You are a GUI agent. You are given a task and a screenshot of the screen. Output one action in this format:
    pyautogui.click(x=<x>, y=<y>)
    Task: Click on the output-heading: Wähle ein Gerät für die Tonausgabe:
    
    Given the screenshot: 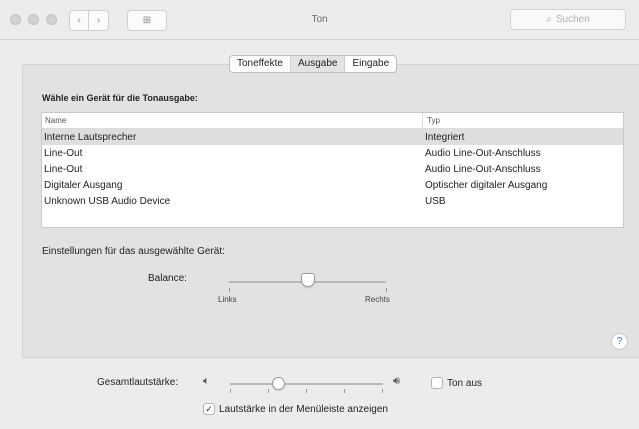 What is the action you would take?
    pyautogui.click(x=120, y=98)
    